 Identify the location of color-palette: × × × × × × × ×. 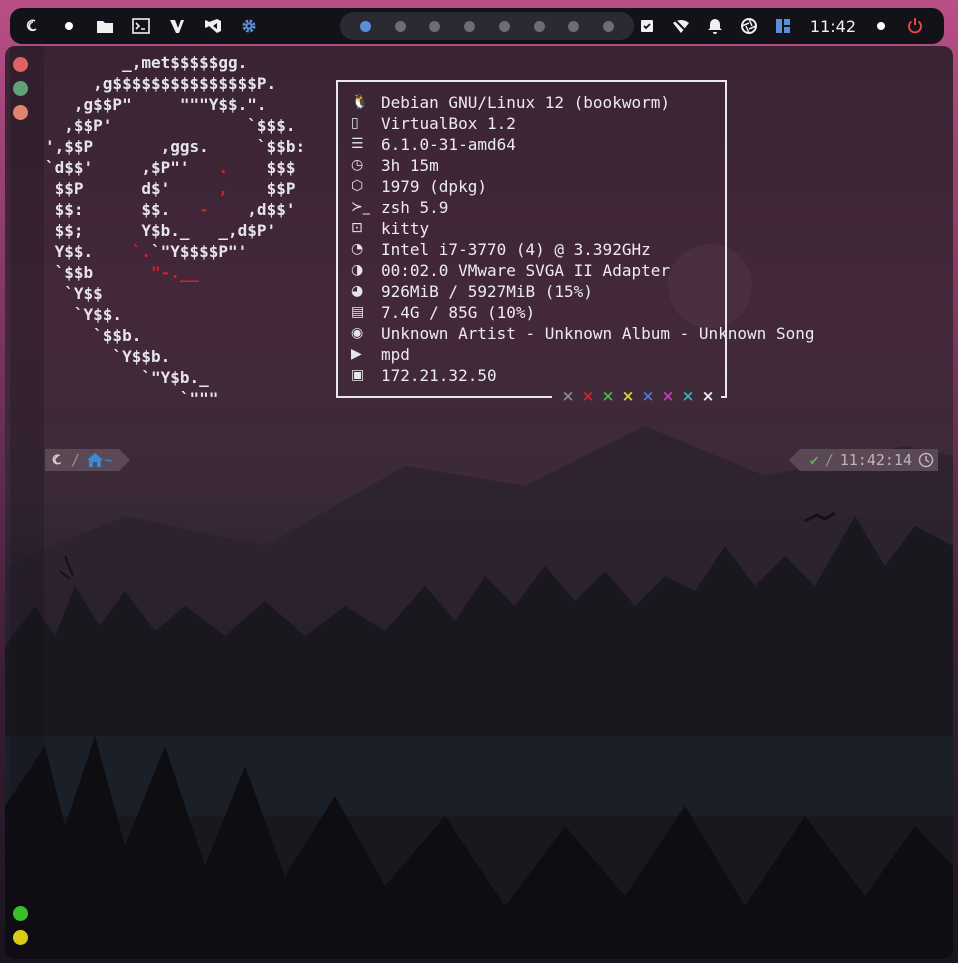
(638, 396).